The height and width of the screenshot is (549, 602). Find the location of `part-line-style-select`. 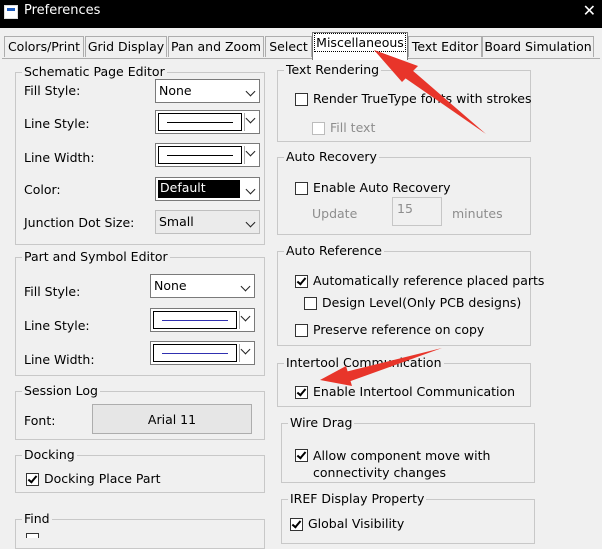

part-line-style-select is located at coordinates (202, 320).